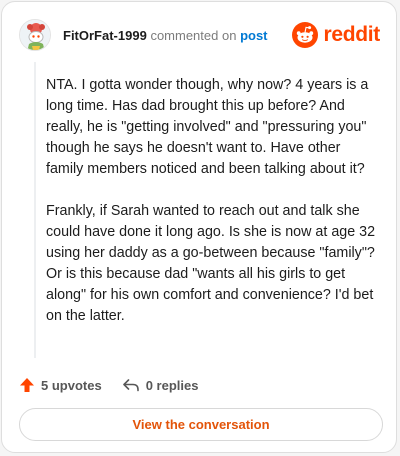 This screenshot has width=400, height=456. I want to click on replies-count: 0 replies, so click(172, 385).